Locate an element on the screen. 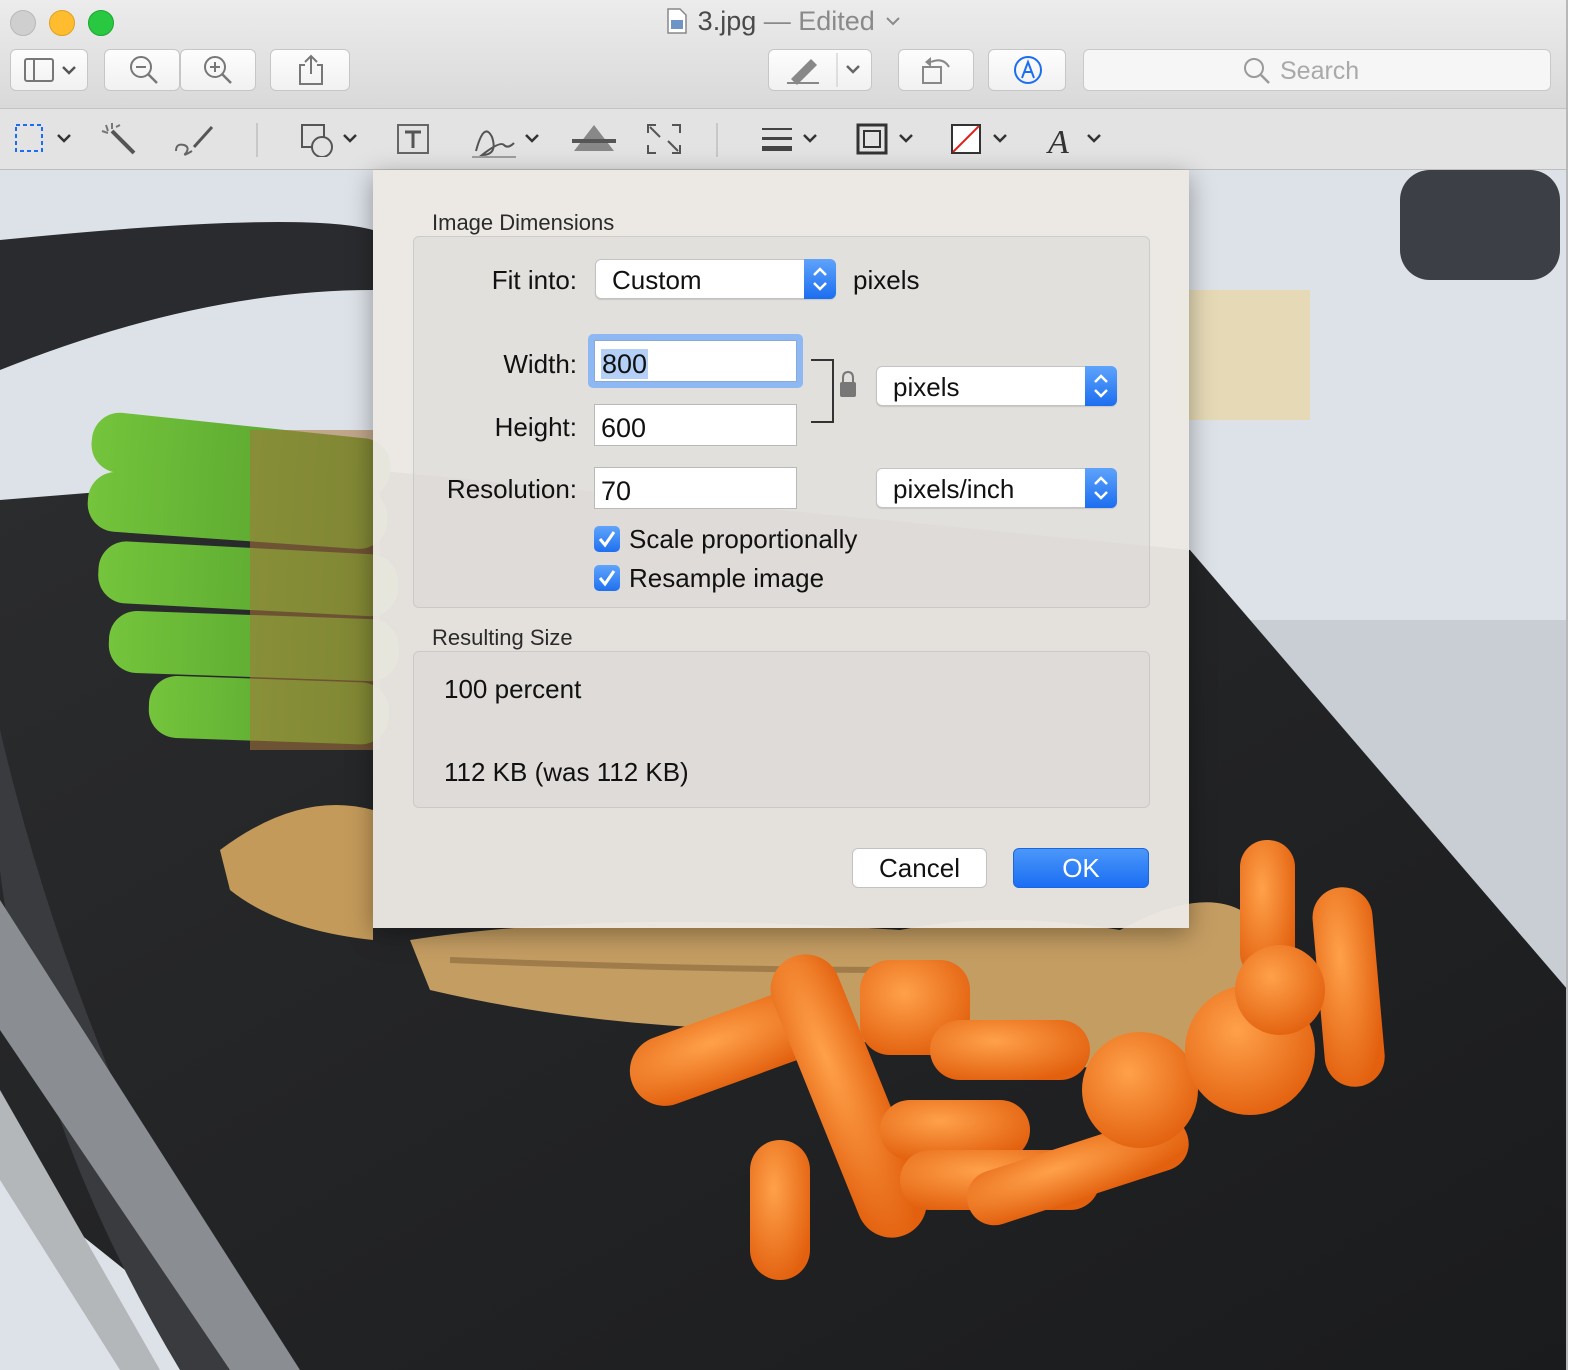 The width and height of the screenshot is (1596, 1370). markup-toolbar-button is located at coordinates (1027, 70).